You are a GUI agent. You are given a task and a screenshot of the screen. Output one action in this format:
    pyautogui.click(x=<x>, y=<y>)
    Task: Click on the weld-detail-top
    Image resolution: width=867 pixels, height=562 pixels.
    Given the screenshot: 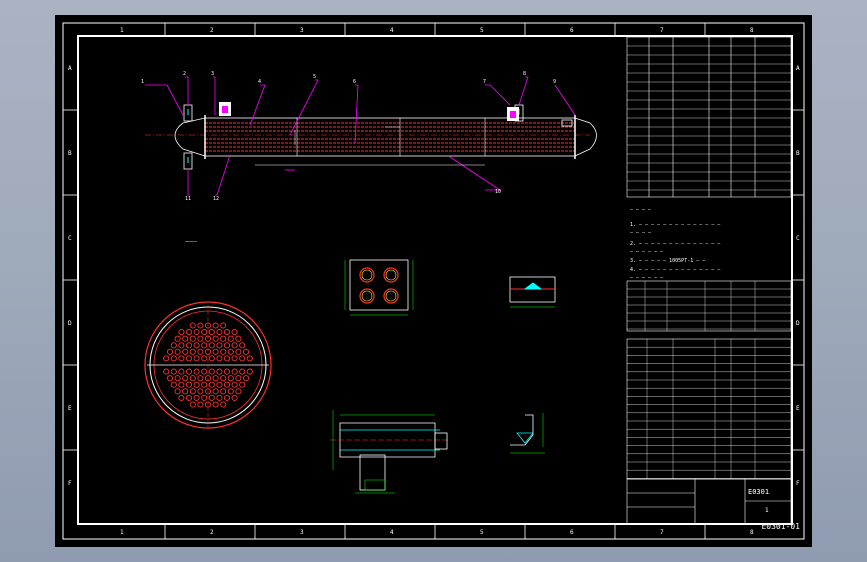 What is the action you would take?
    pyautogui.click(x=532, y=292)
    